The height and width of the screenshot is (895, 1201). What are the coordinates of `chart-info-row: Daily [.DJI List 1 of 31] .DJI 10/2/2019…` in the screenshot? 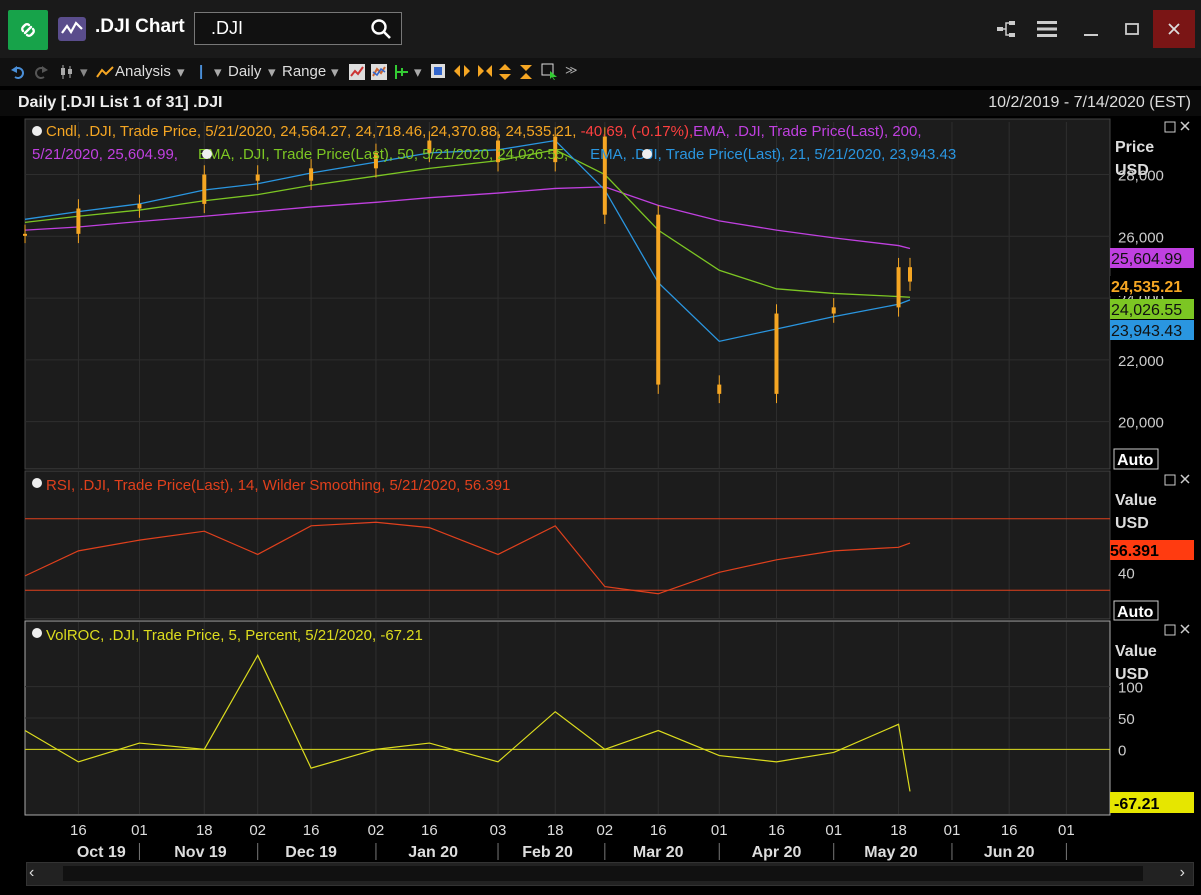 It's located at (600, 103).